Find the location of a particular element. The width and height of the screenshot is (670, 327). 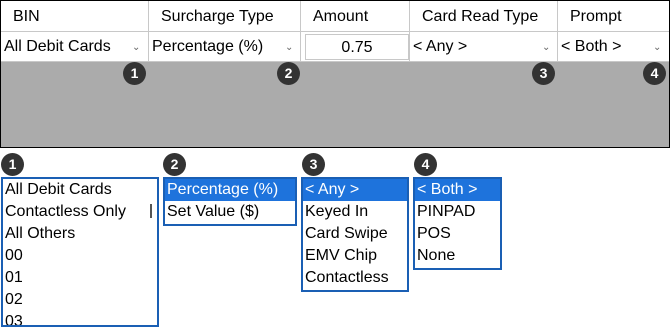

header-card-read-type: Card Read Type is located at coordinates (484, 16).